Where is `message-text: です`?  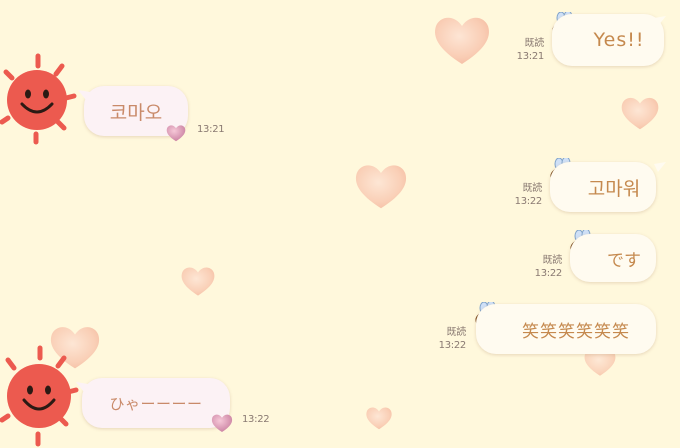 message-text: です is located at coordinates (624, 260).